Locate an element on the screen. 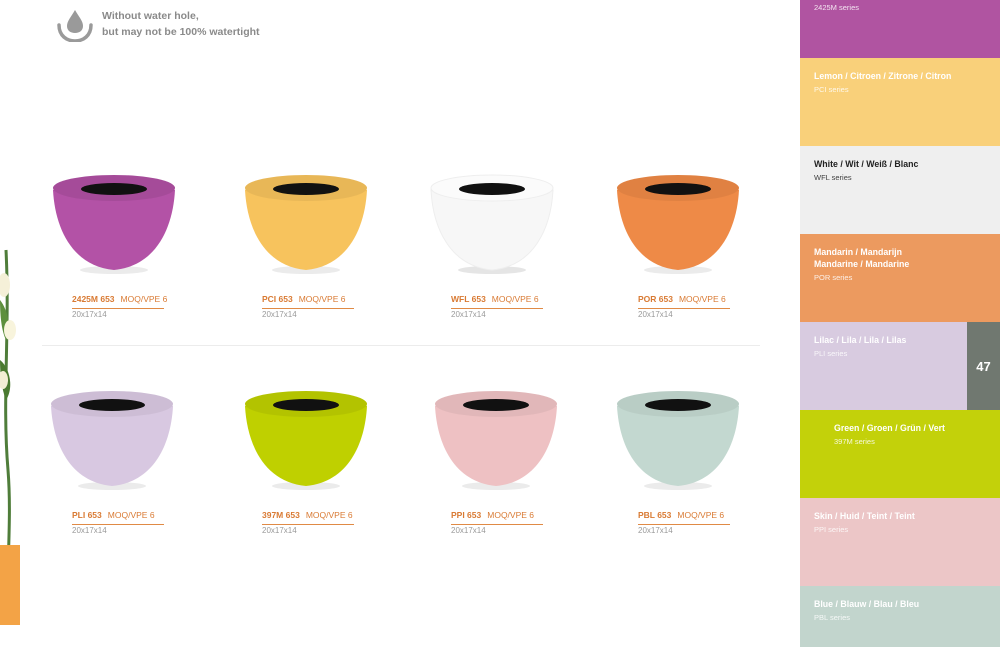 This screenshot has width=1000, height=647. swatch-series: 2425M series is located at coordinates (837, 7).